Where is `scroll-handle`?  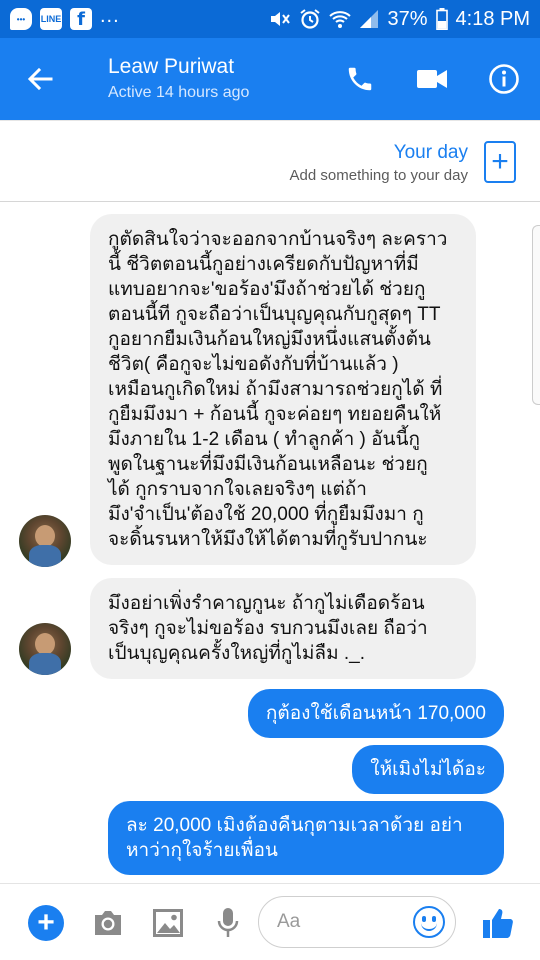 scroll-handle is located at coordinates (536, 315).